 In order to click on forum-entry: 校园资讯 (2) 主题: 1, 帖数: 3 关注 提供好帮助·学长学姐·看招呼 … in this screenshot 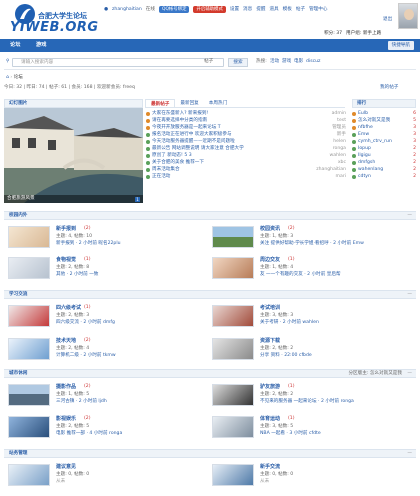, I will do `click(312, 239)`.